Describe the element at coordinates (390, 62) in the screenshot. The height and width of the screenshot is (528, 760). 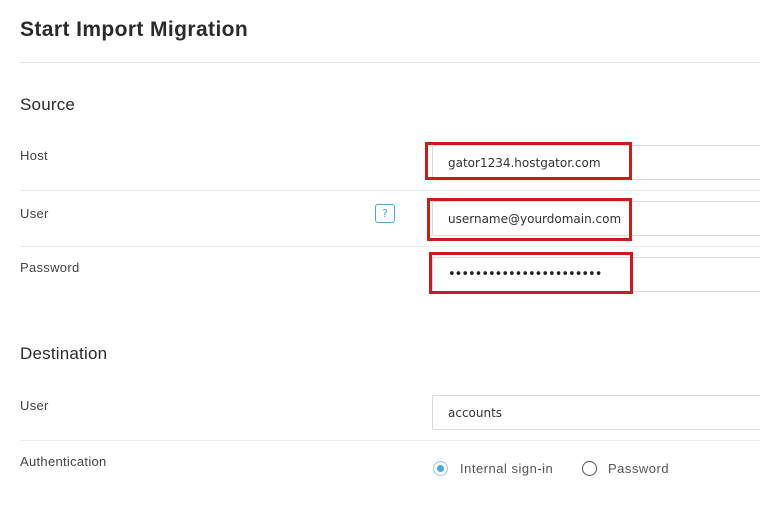
I see `title-divider` at that location.